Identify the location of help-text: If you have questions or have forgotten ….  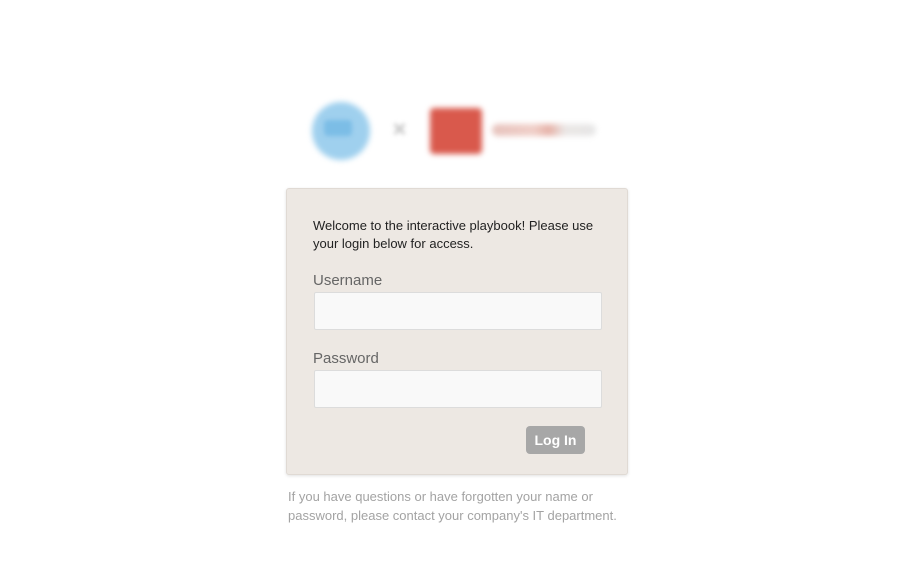
(452, 506).